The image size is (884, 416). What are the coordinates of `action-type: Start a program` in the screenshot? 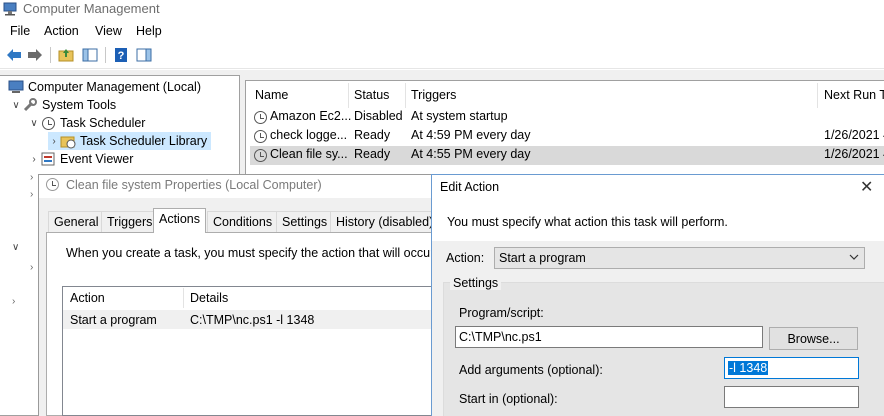 It's located at (113, 320).